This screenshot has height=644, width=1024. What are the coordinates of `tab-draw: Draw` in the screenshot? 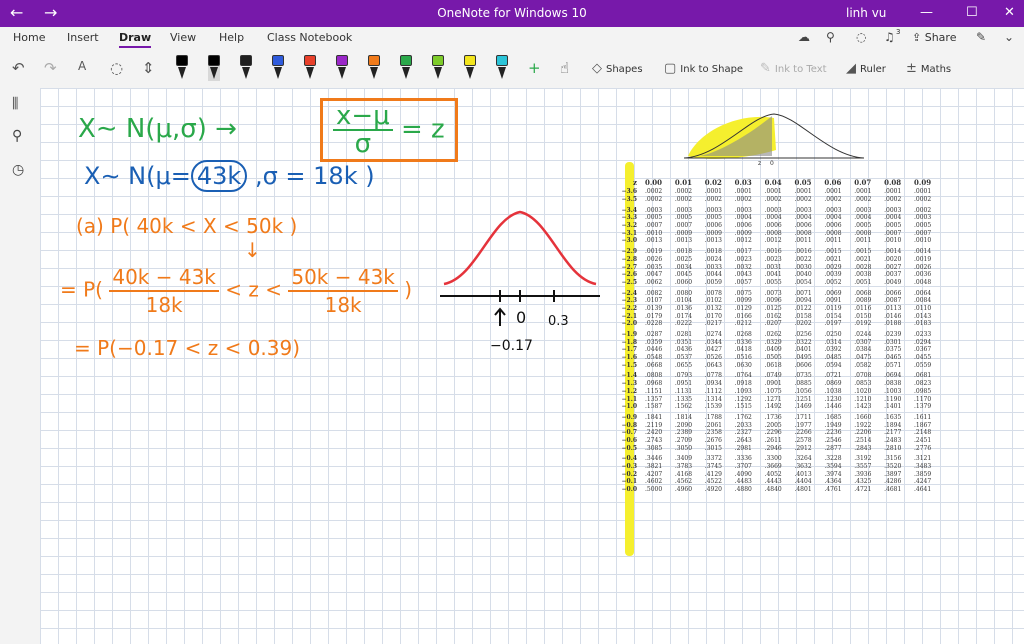 It's located at (135, 39).